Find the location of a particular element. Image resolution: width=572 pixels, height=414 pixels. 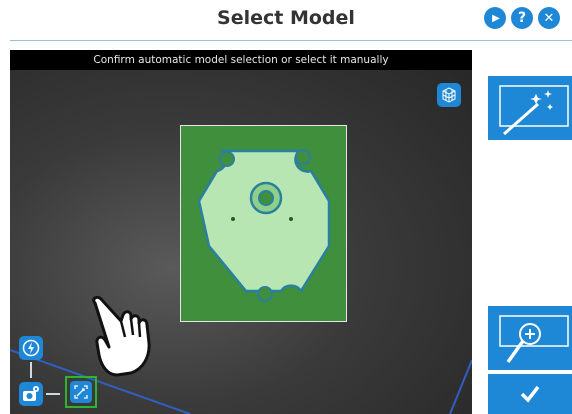

play-icon: ▶ is located at coordinates (496, 18).